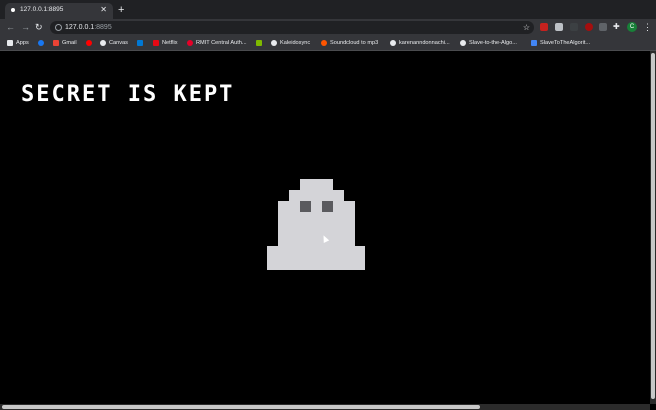  I want to click on bookmark-label: Netflix, so click(170, 43).